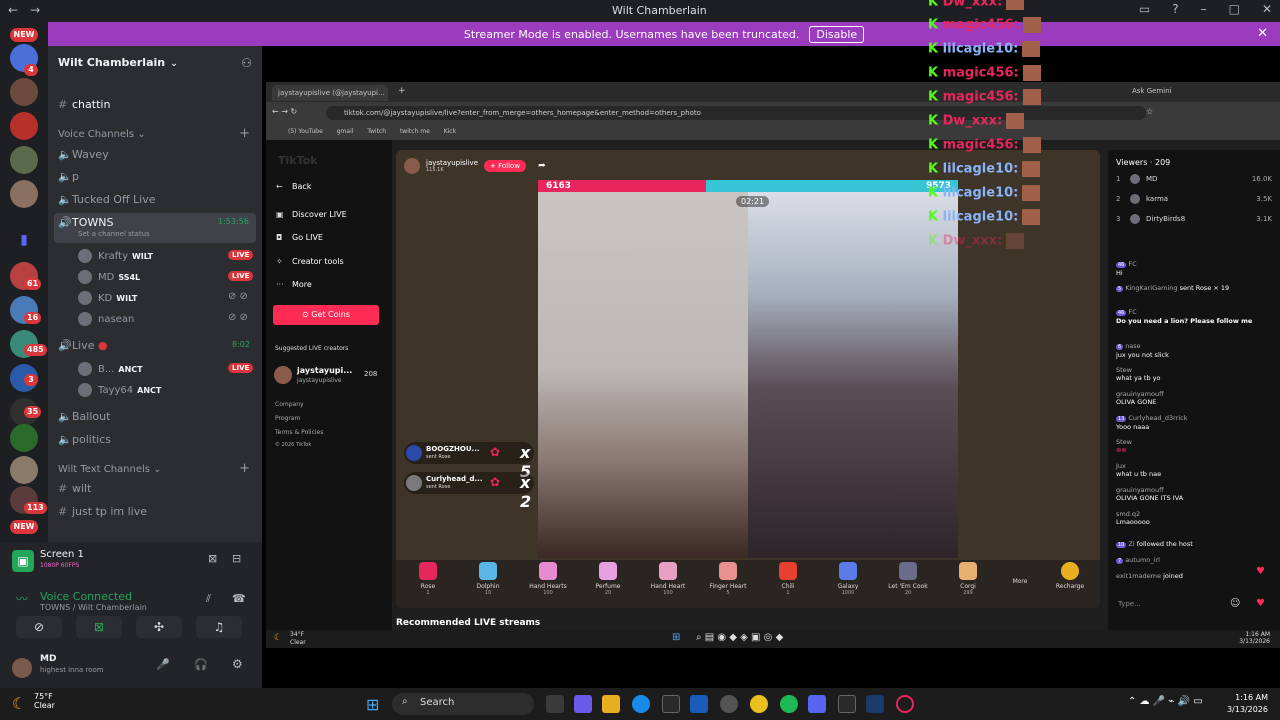  What do you see at coordinates (1247, 704) in the screenshot?
I see `taskbar-clock: 1:16 AM 3/13/2026` at bounding box center [1247, 704].